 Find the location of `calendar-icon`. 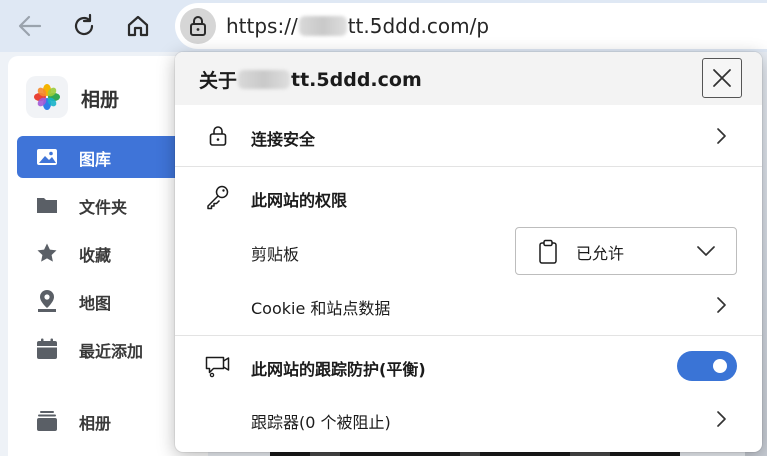

calendar-icon is located at coordinates (47, 349).